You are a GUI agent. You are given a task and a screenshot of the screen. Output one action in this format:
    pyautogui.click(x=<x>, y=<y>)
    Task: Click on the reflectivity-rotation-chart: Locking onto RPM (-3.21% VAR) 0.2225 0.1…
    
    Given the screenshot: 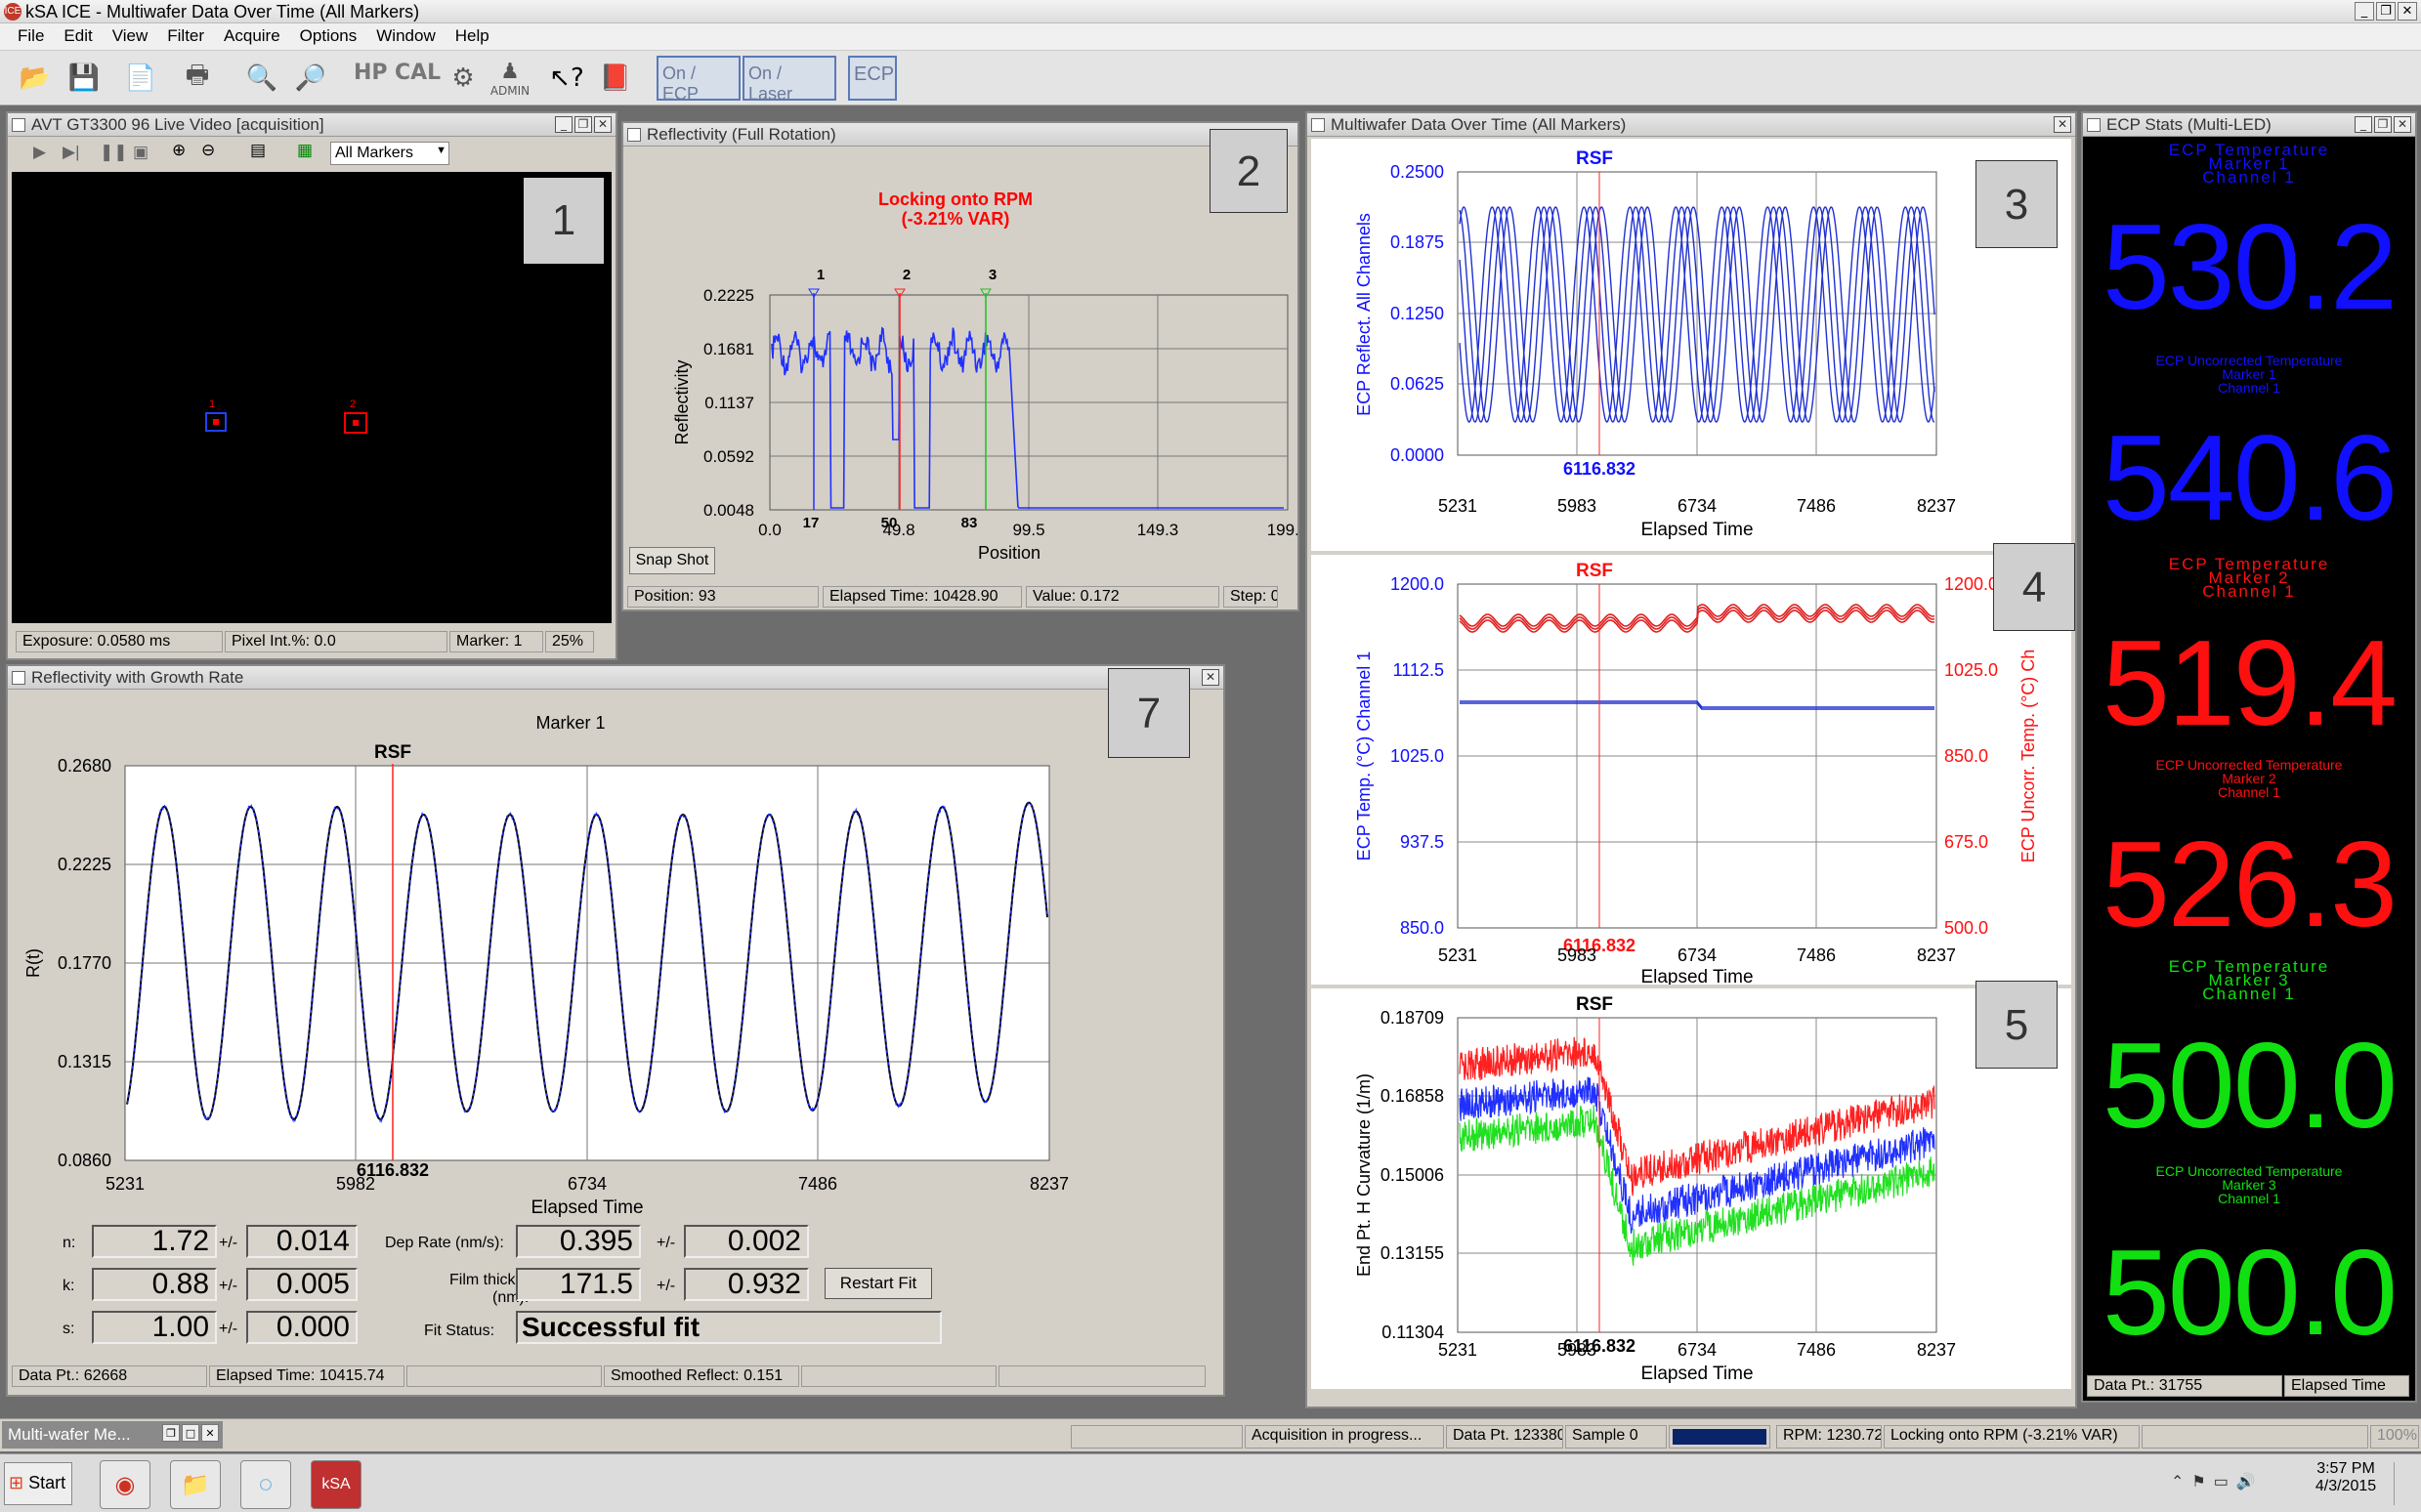 What is the action you would take?
    pyautogui.click(x=960, y=361)
    